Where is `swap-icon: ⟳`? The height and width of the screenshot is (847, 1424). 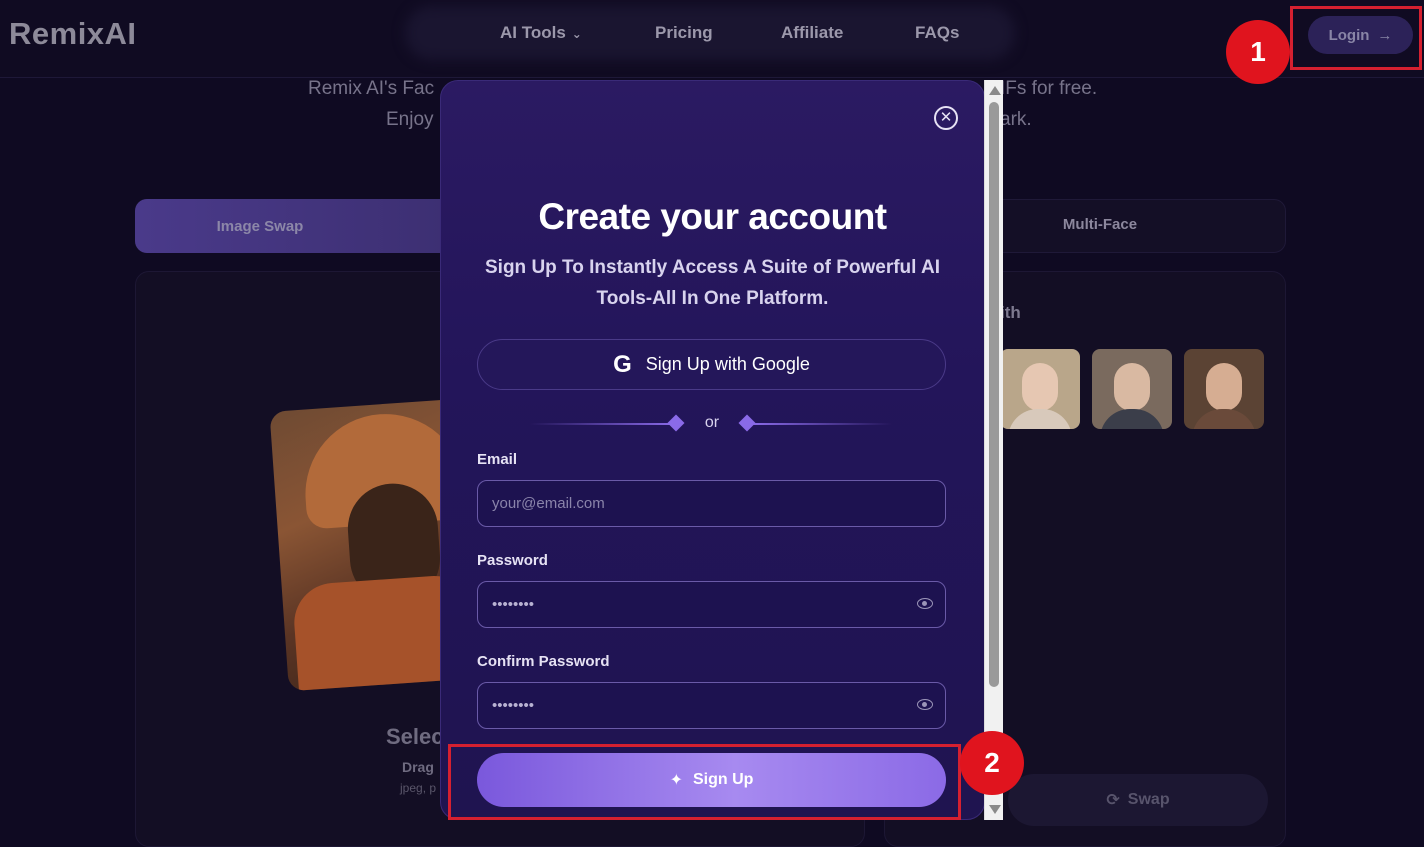 swap-icon: ⟳ is located at coordinates (1113, 800).